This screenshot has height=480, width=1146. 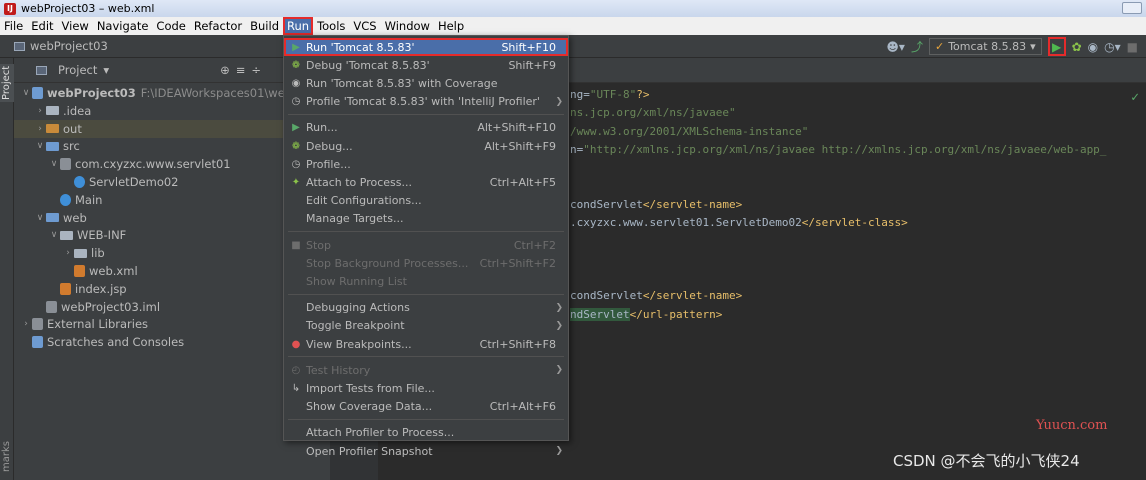 I want to click on menu-run: Run, so click(x=298, y=26).